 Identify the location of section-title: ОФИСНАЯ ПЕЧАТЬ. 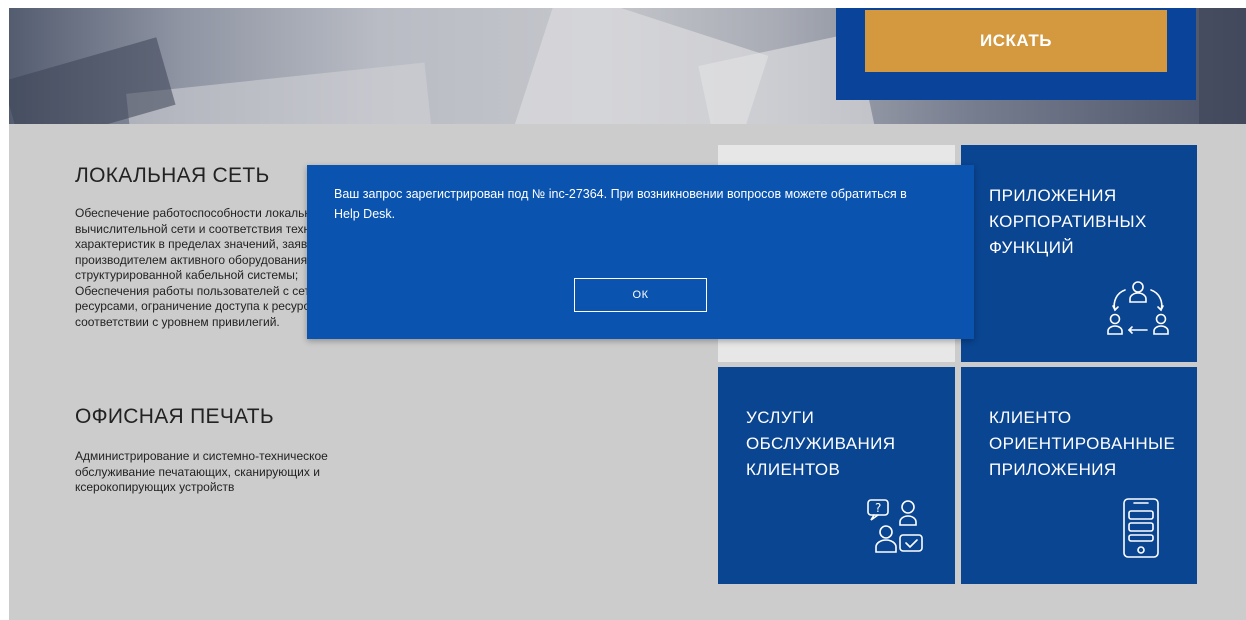
(175, 416).